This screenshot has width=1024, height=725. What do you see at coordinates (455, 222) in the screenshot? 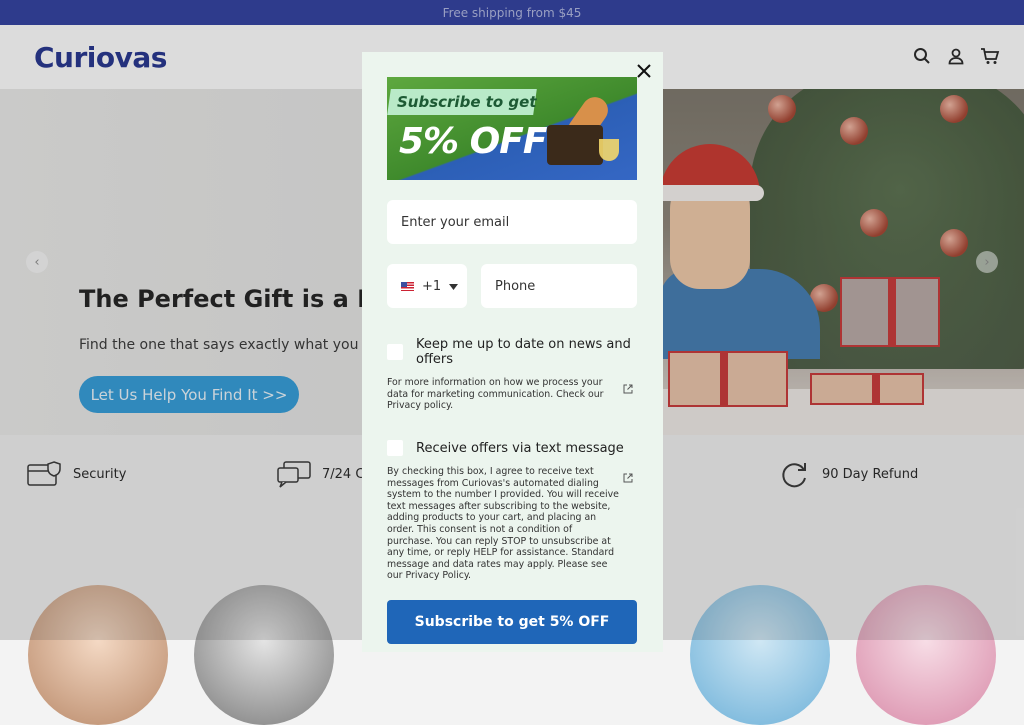
I see `email-placeholder: Enter your email` at bounding box center [455, 222].